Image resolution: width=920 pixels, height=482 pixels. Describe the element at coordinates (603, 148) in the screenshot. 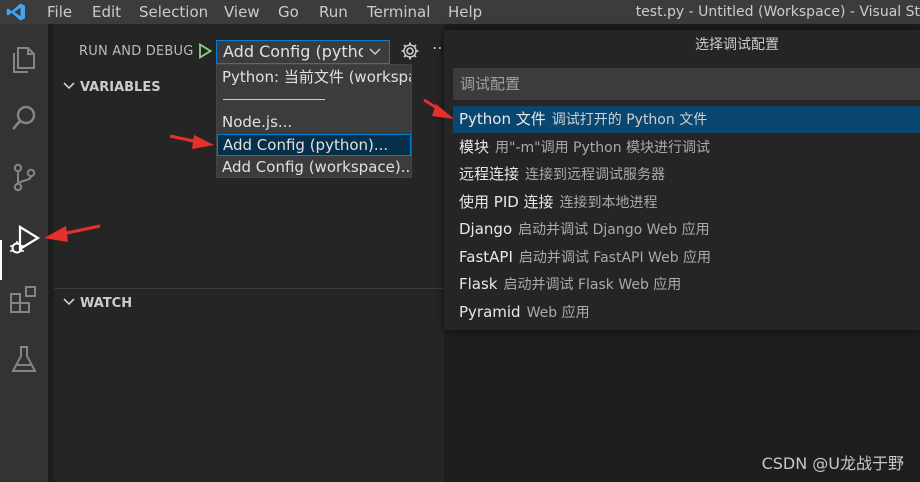

I see `item-description: 用"-m"调用 Python 模块进行调试` at that location.